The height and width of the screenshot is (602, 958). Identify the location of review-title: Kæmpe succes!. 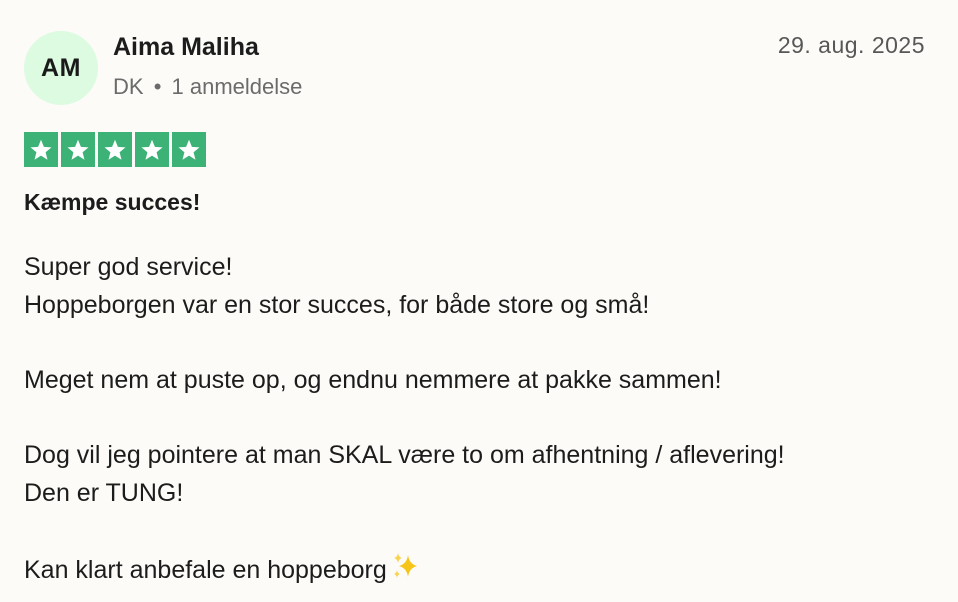
(112, 202).